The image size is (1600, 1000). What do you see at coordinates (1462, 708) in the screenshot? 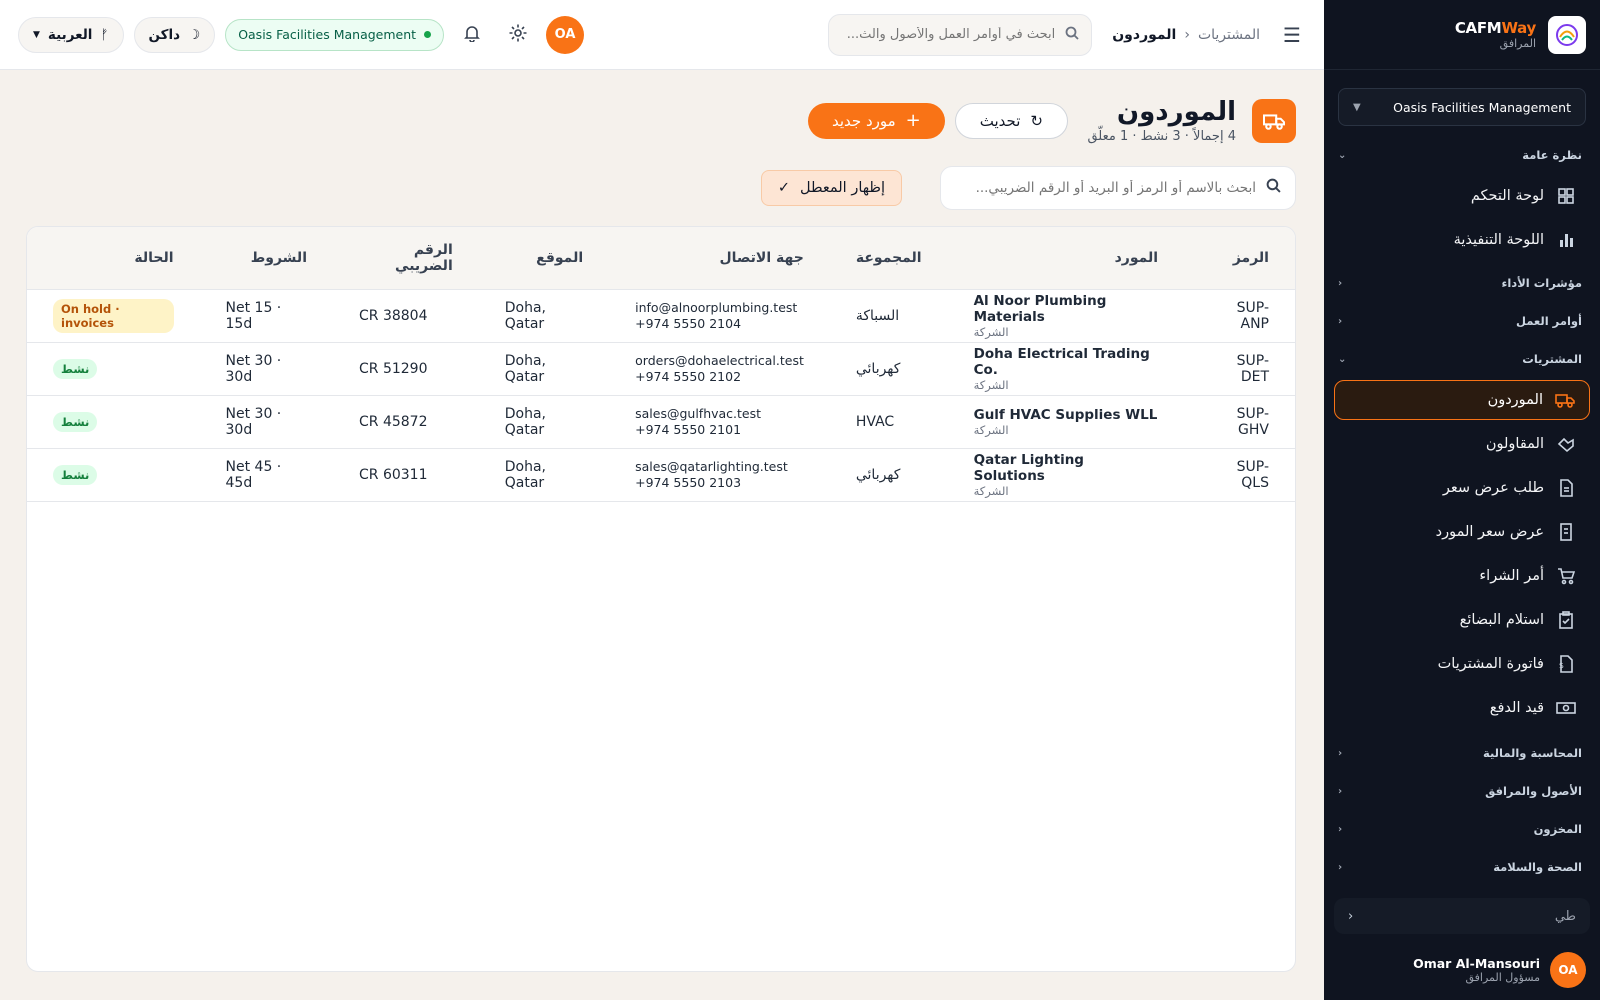
I see `sidebar-item-payment-entry: قيد الدفع` at bounding box center [1462, 708].